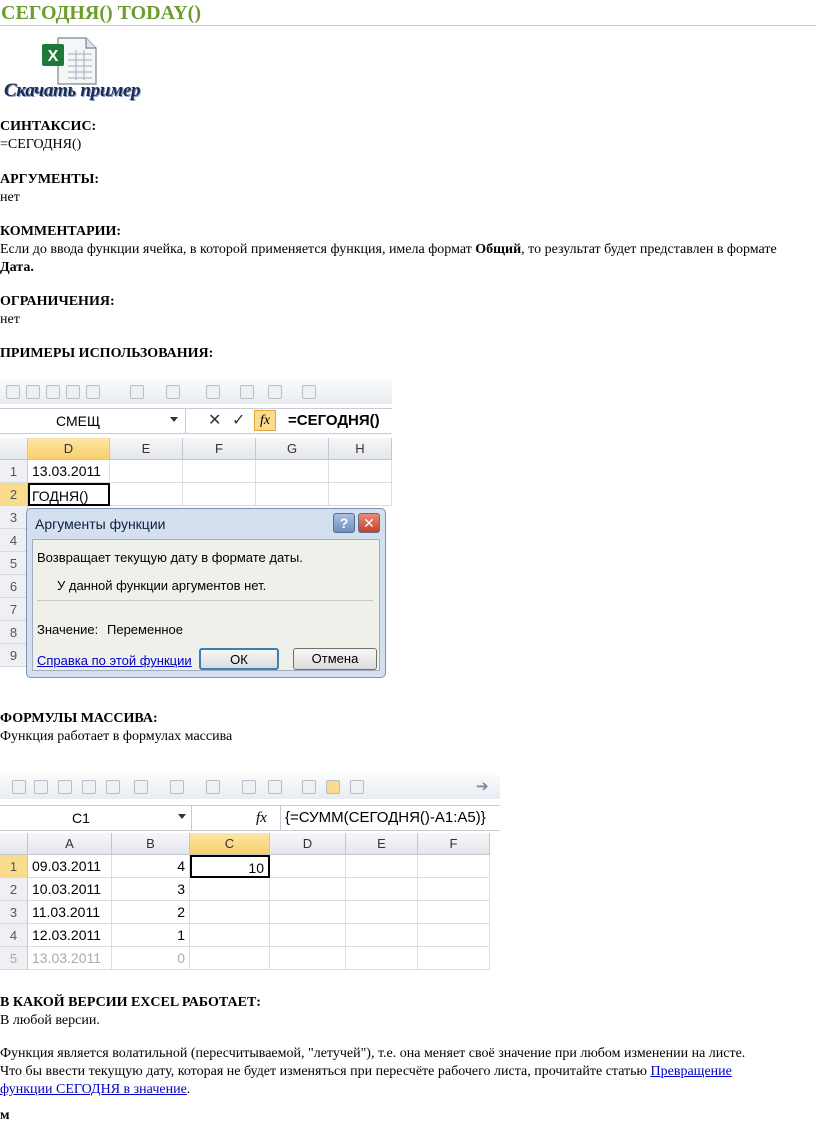 This screenshot has height=1138, width=816. What do you see at coordinates (357, 787) in the screenshot?
I see `table-icon` at bounding box center [357, 787].